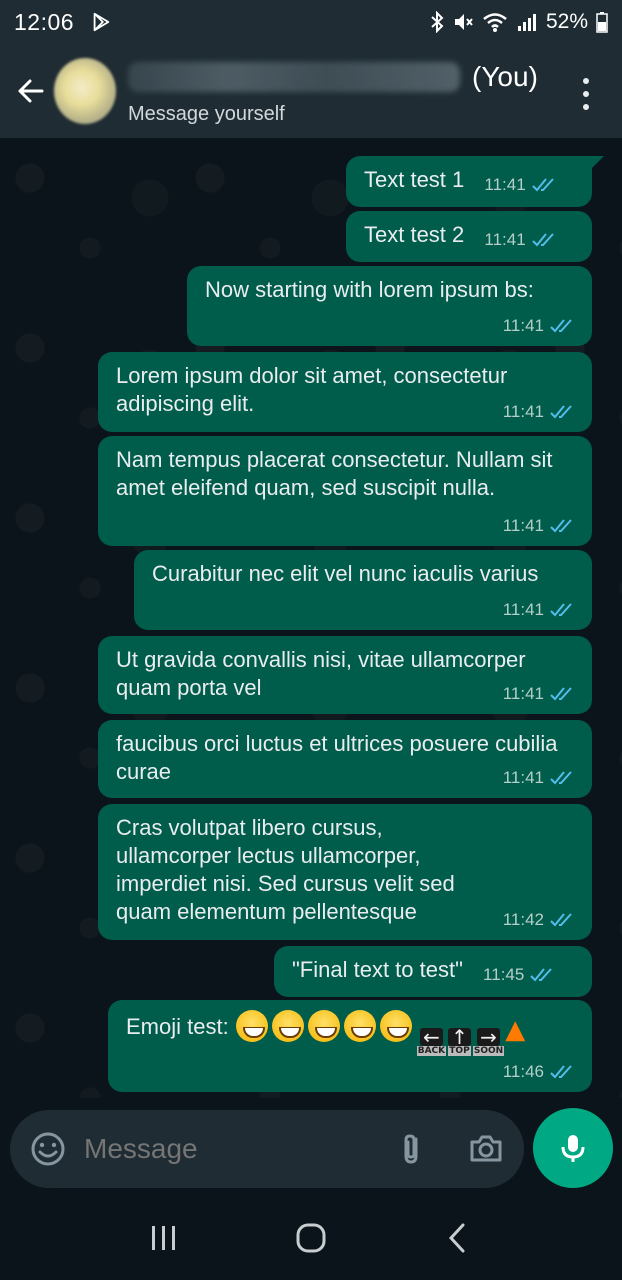  I want to click on chevron-left-icon, so click(457, 1238).